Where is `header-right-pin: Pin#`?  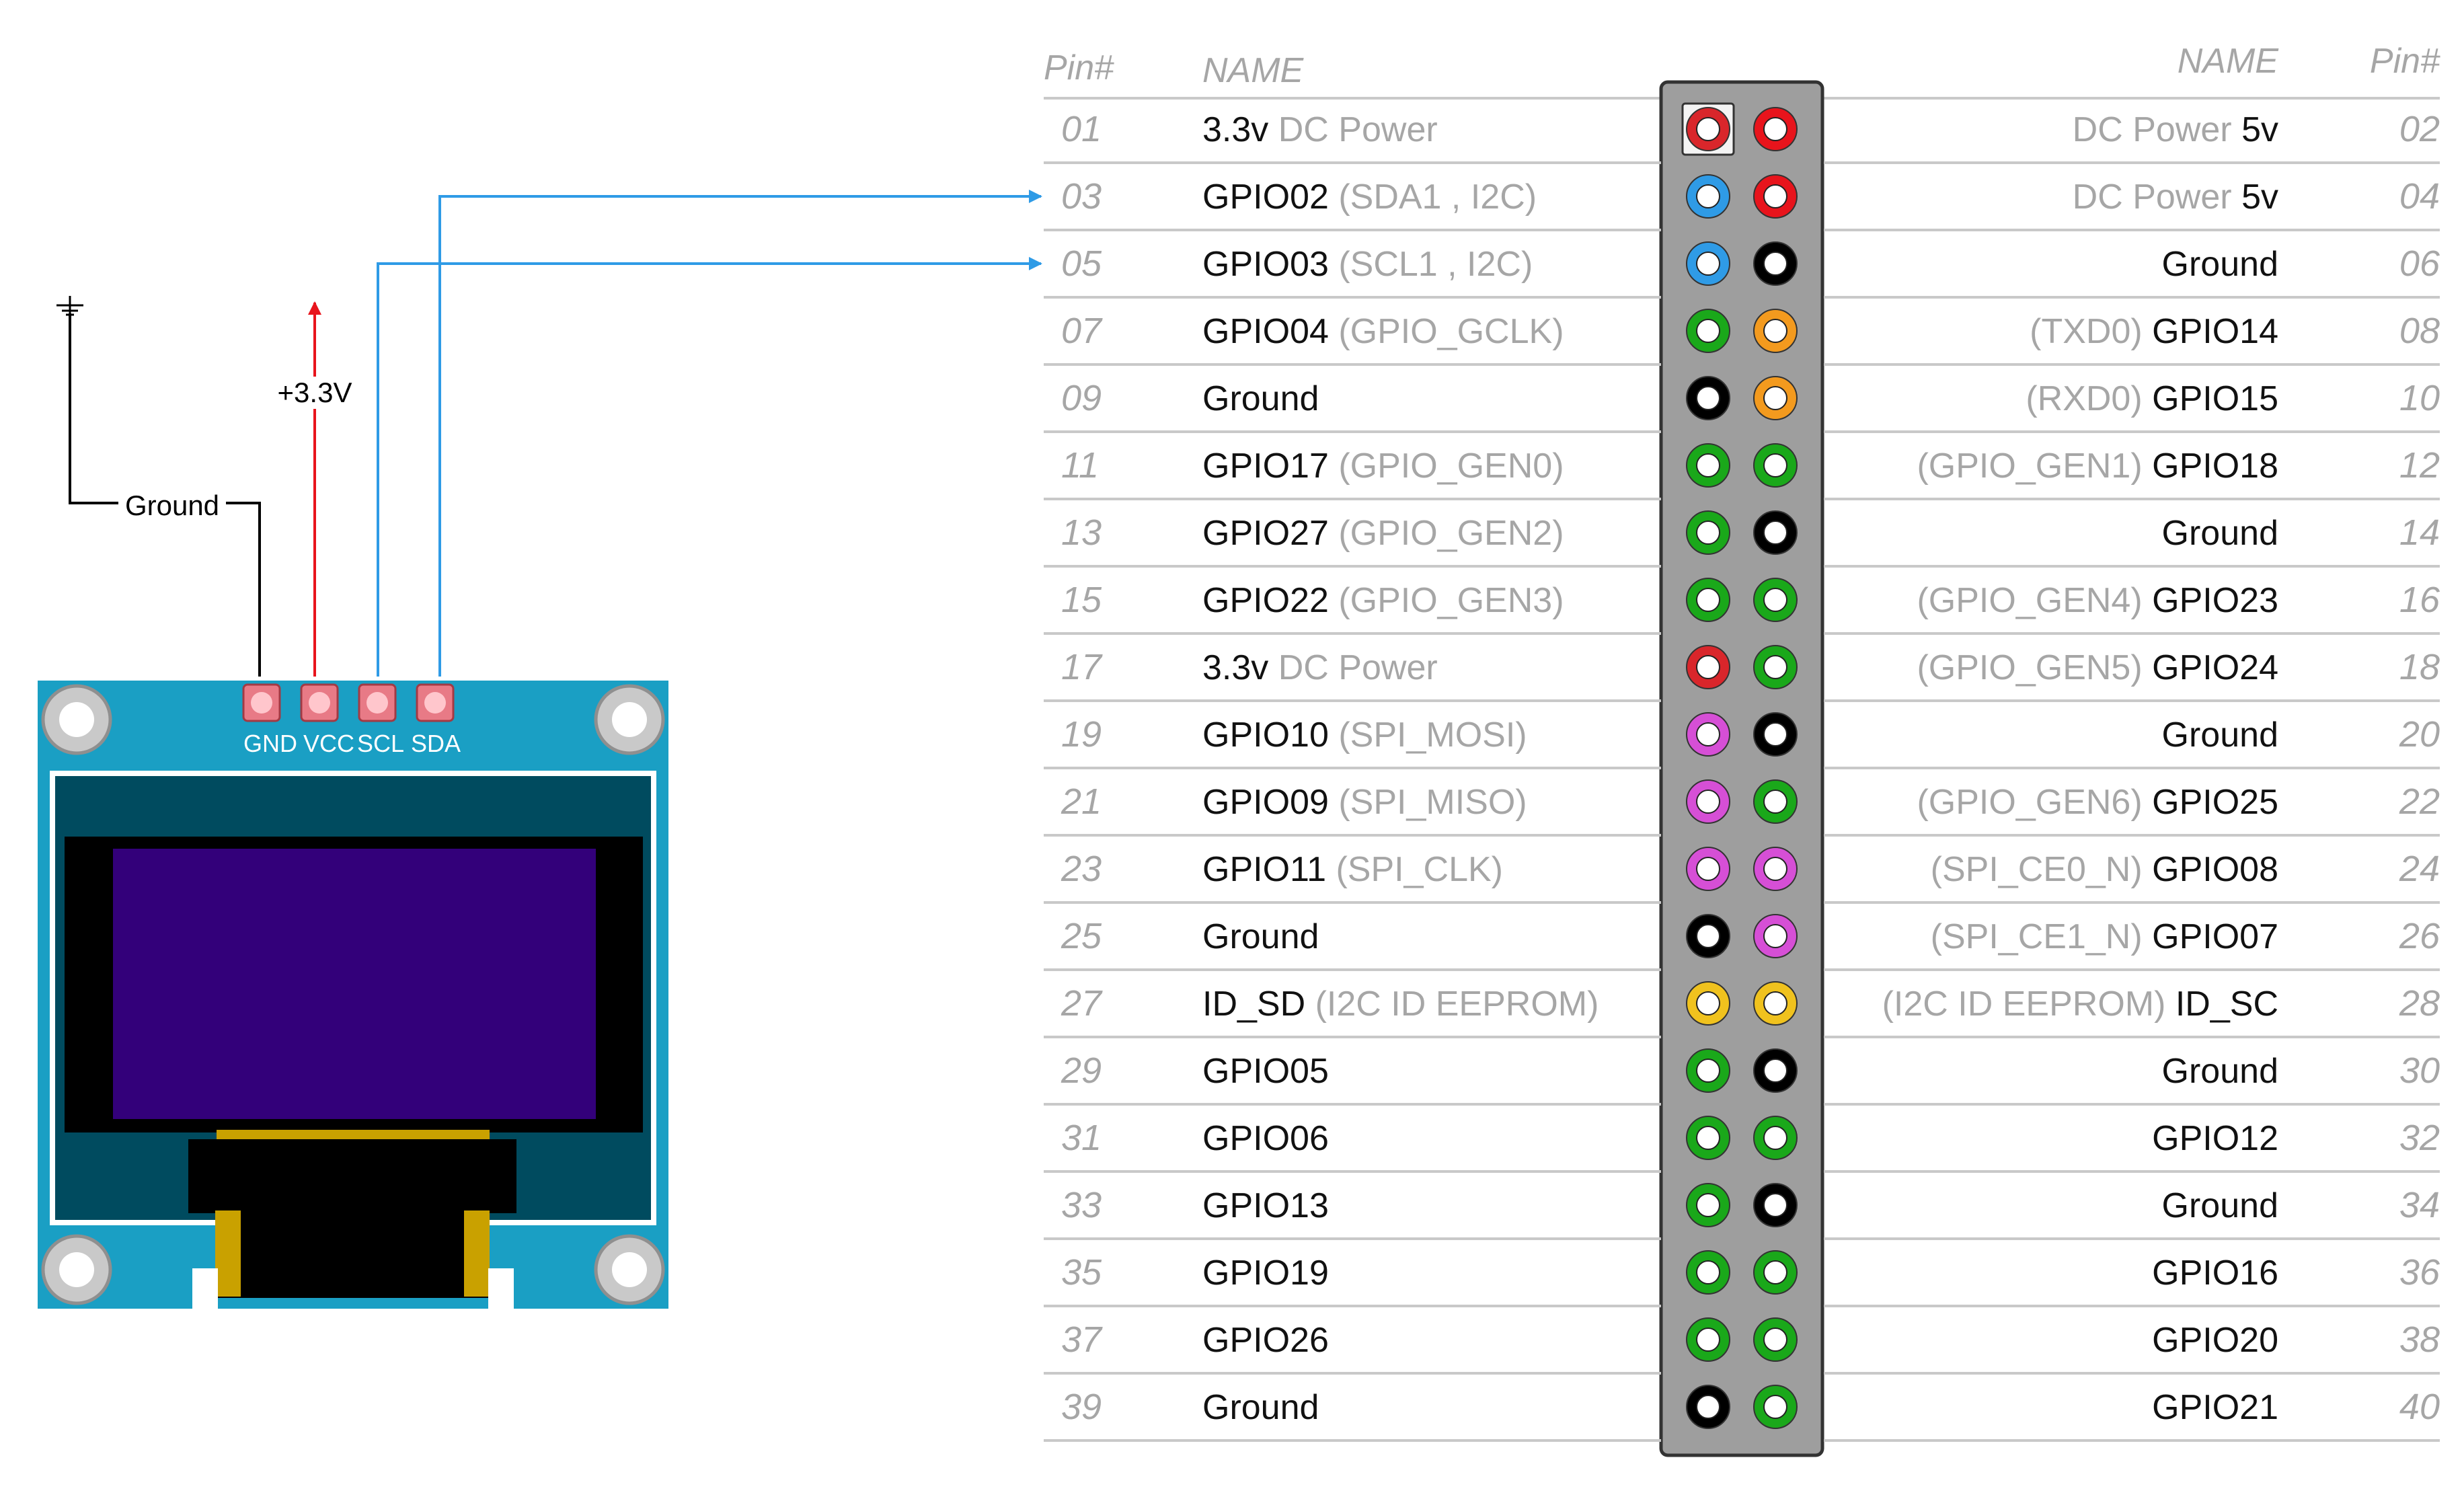 header-right-pin: Pin# is located at coordinates (2405, 61).